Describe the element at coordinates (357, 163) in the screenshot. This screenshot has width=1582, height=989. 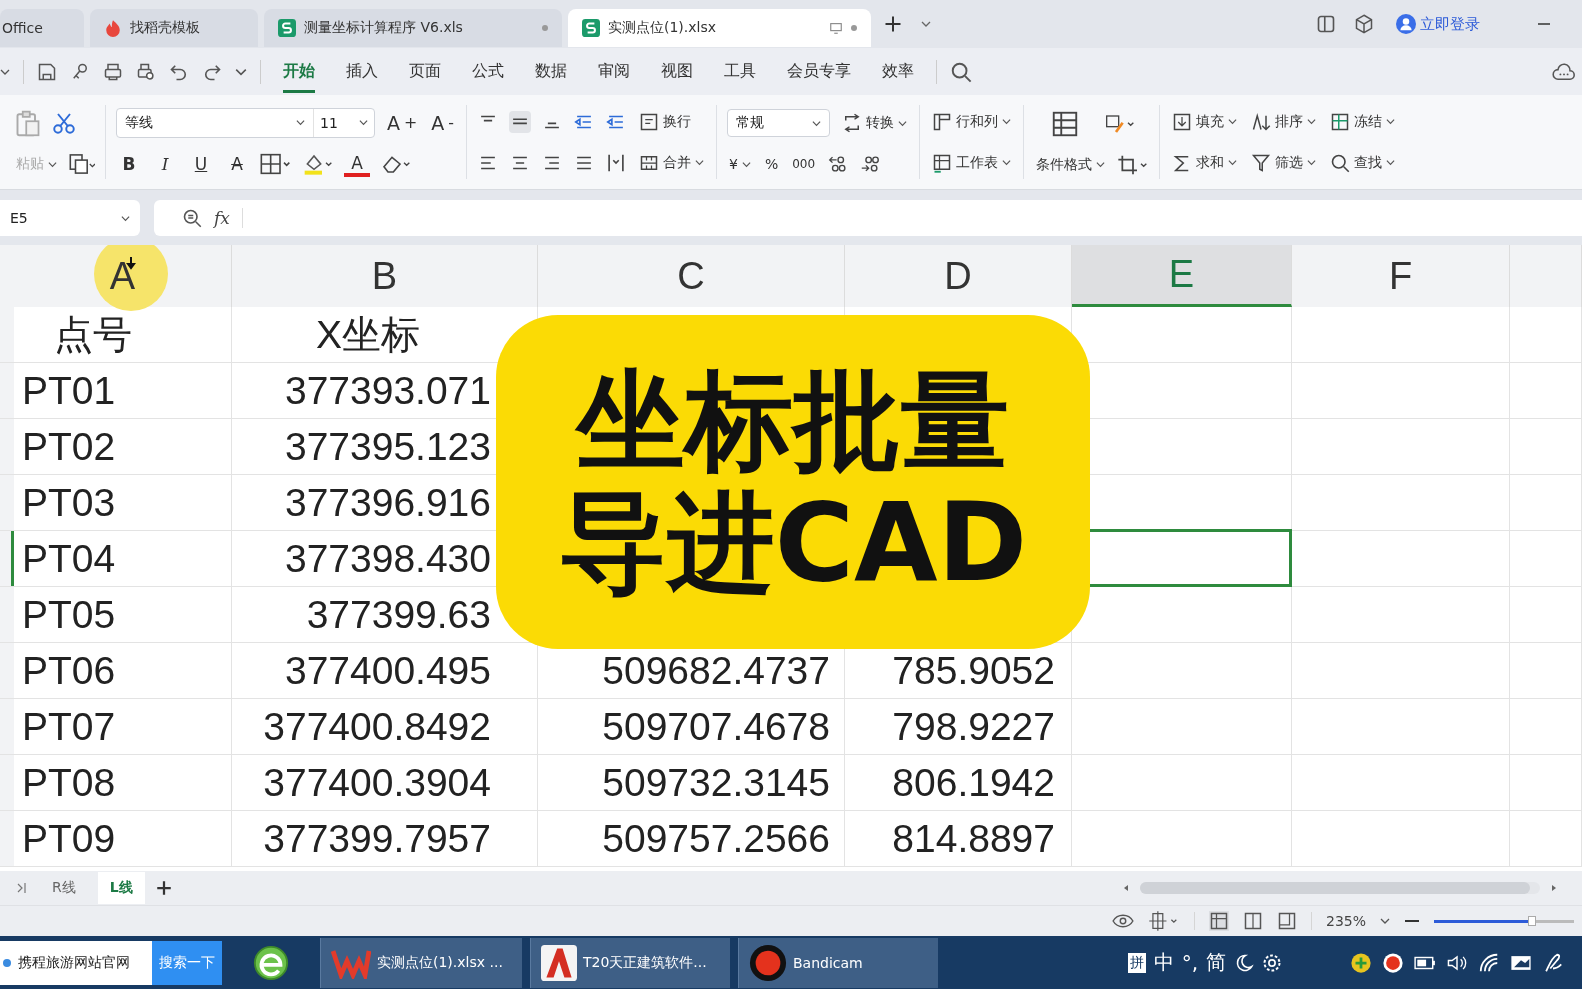
I see `font-color-button: A` at that location.